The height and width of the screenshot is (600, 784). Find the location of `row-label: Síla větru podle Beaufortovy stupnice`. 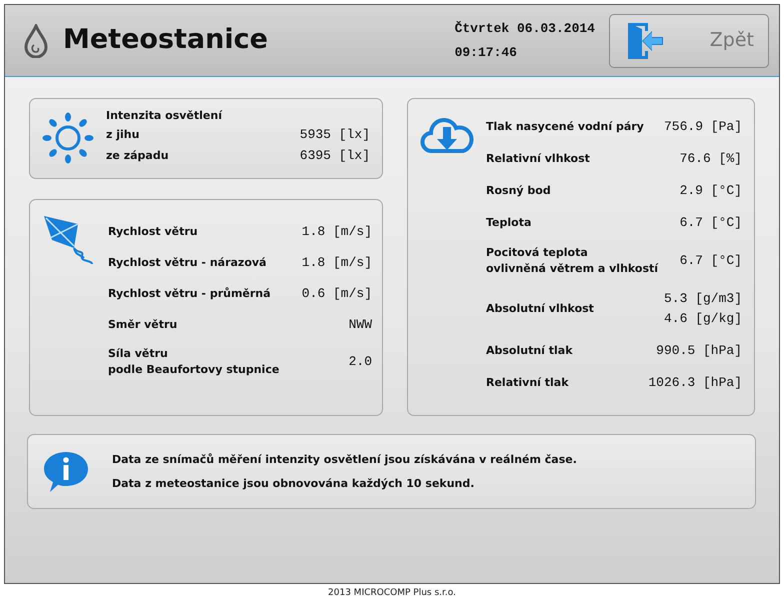

row-label: Síla větru podle Beaufortovy stupnice is located at coordinates (194, 362).